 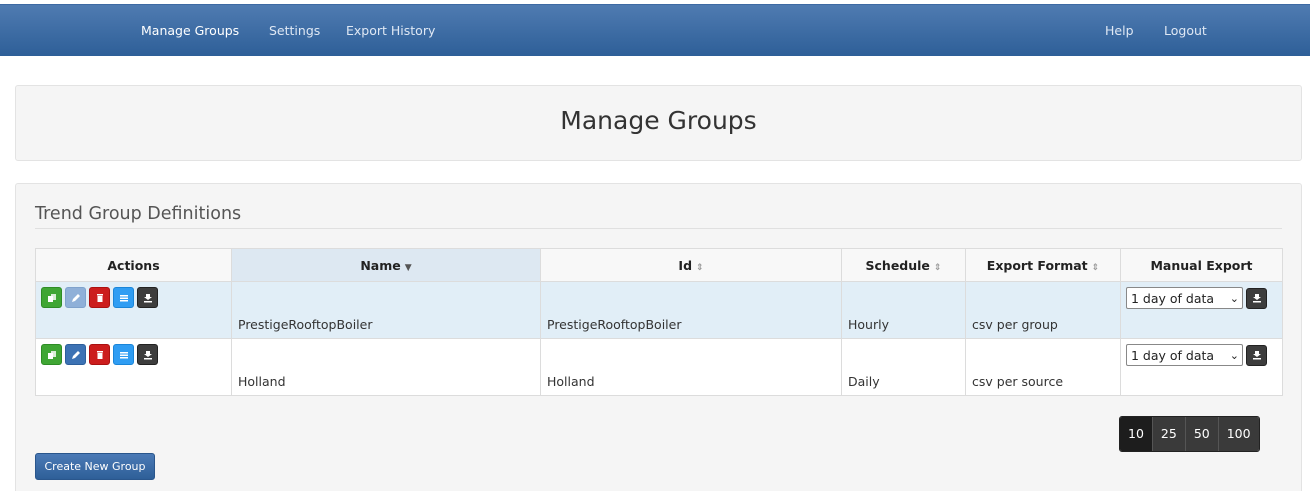 I want to click on nav-export-history: Export History, so click(x=390, y=31).